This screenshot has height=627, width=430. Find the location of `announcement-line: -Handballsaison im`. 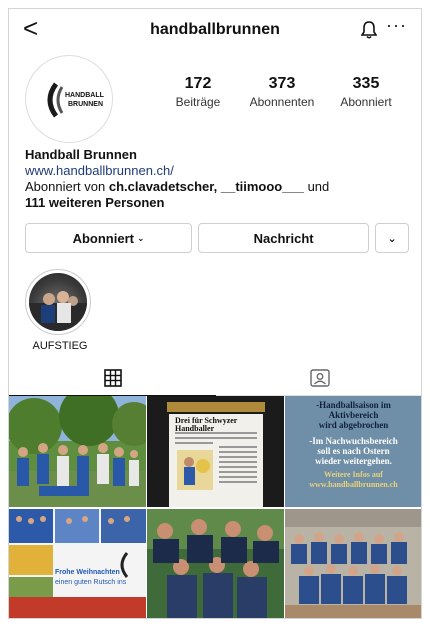

announcement-line: -Handballsaison im is located at coordinates (353, 405).